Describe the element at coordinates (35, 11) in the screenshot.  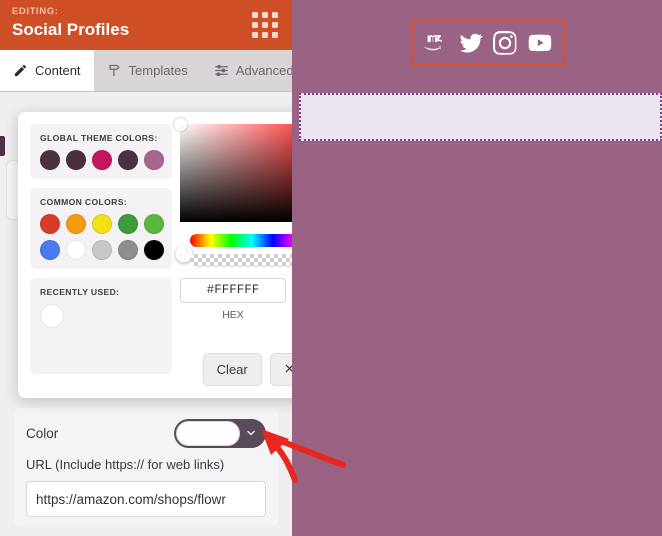
I see `editing-label: EDITING:` at that location.